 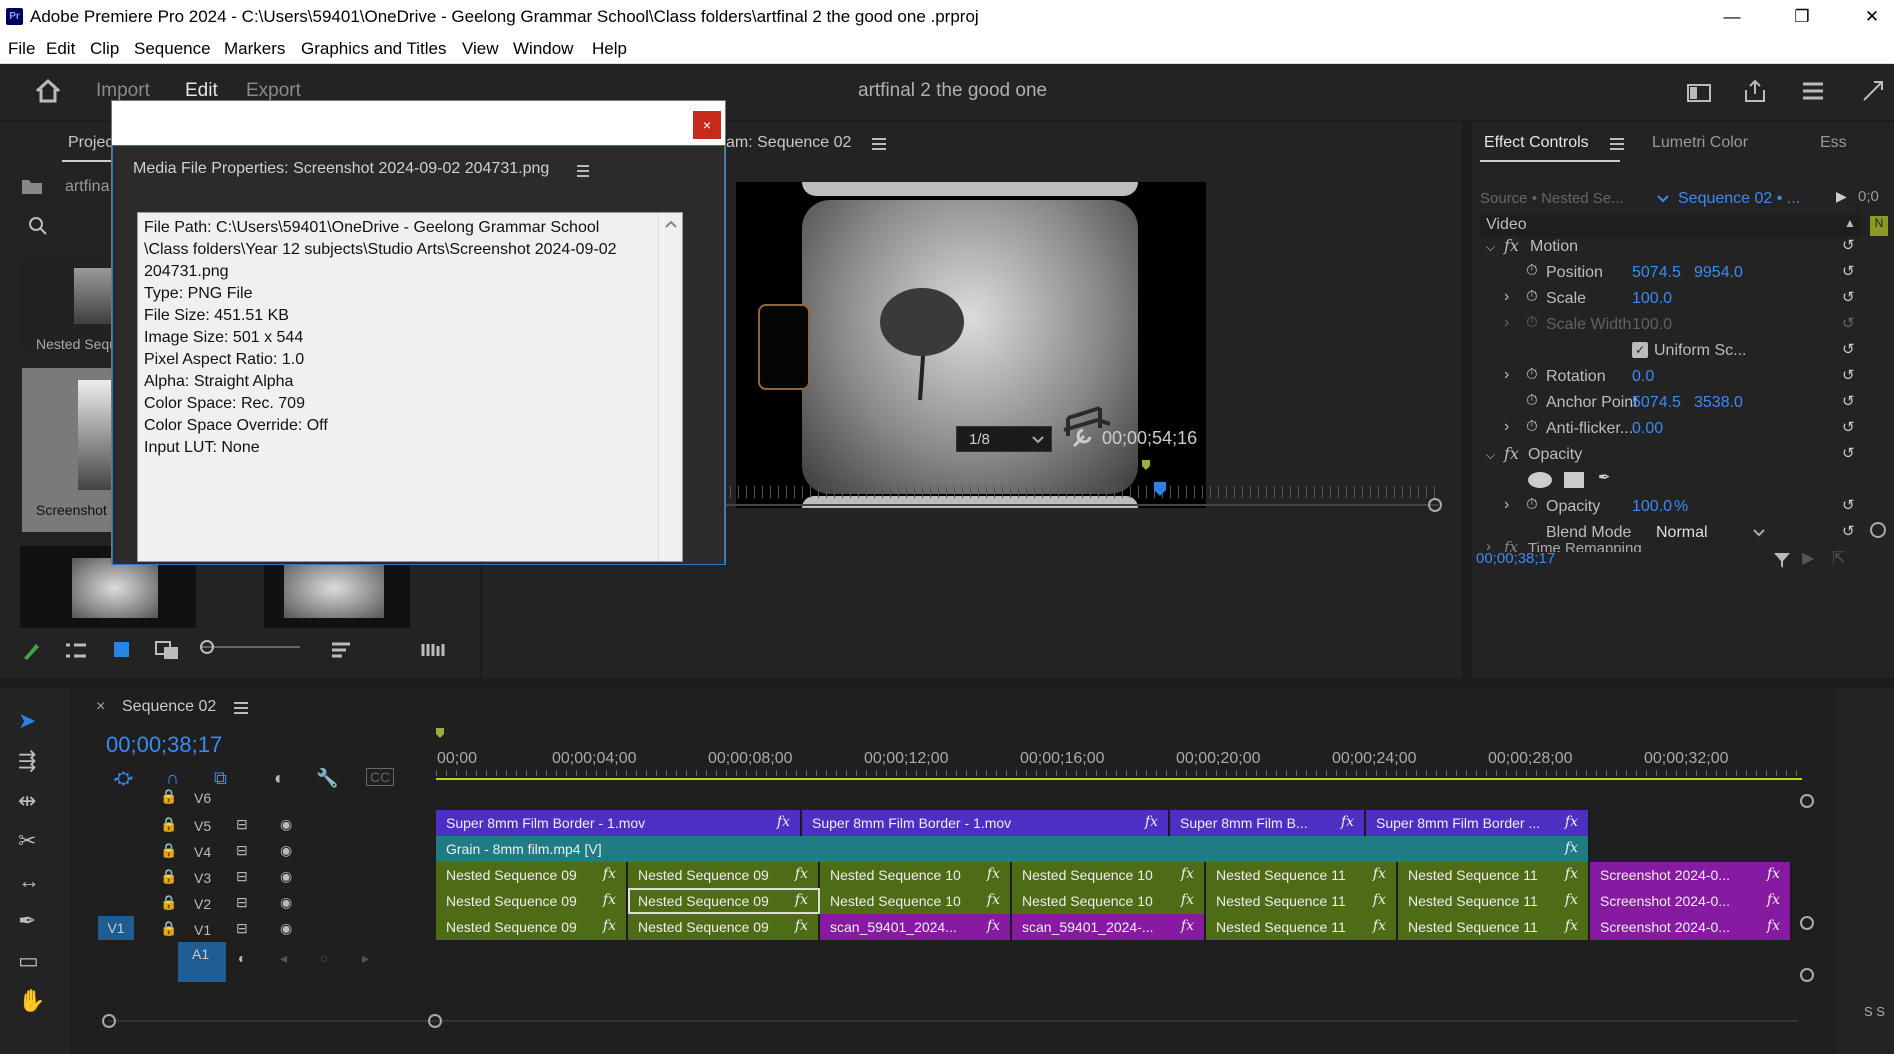 What do you see at coordinates (1435, 505) in the screenshot?
I see `zoom-end-handle` at bounding box center [1435, 505].